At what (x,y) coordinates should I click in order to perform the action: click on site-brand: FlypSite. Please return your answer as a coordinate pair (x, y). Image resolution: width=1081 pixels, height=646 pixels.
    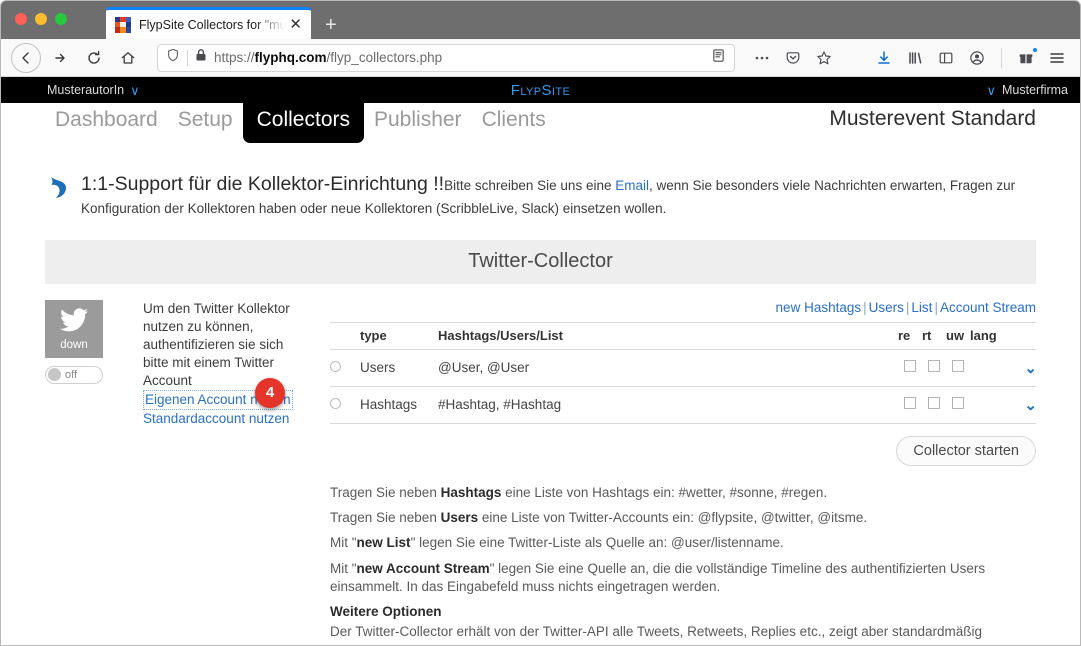
    Looking at the image, I should click on (540, 90).